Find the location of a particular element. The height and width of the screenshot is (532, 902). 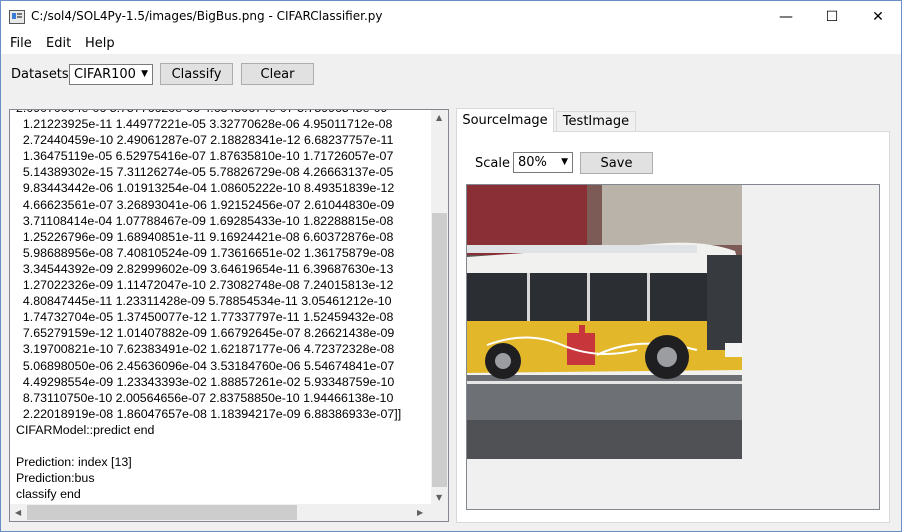

log-line: Prediction:bus is located at coordinates (55, 478).